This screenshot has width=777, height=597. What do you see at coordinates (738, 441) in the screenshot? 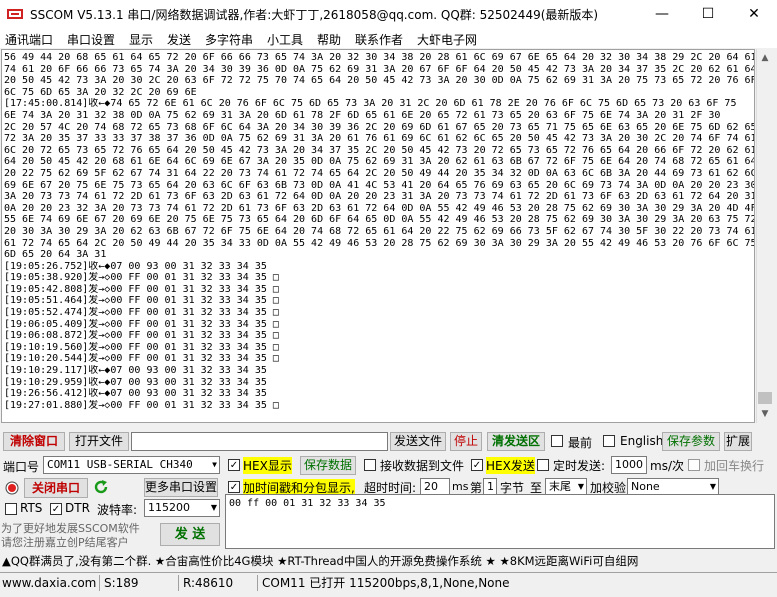
I see `expand-button: 扩展` at bounding box center [738, 441].